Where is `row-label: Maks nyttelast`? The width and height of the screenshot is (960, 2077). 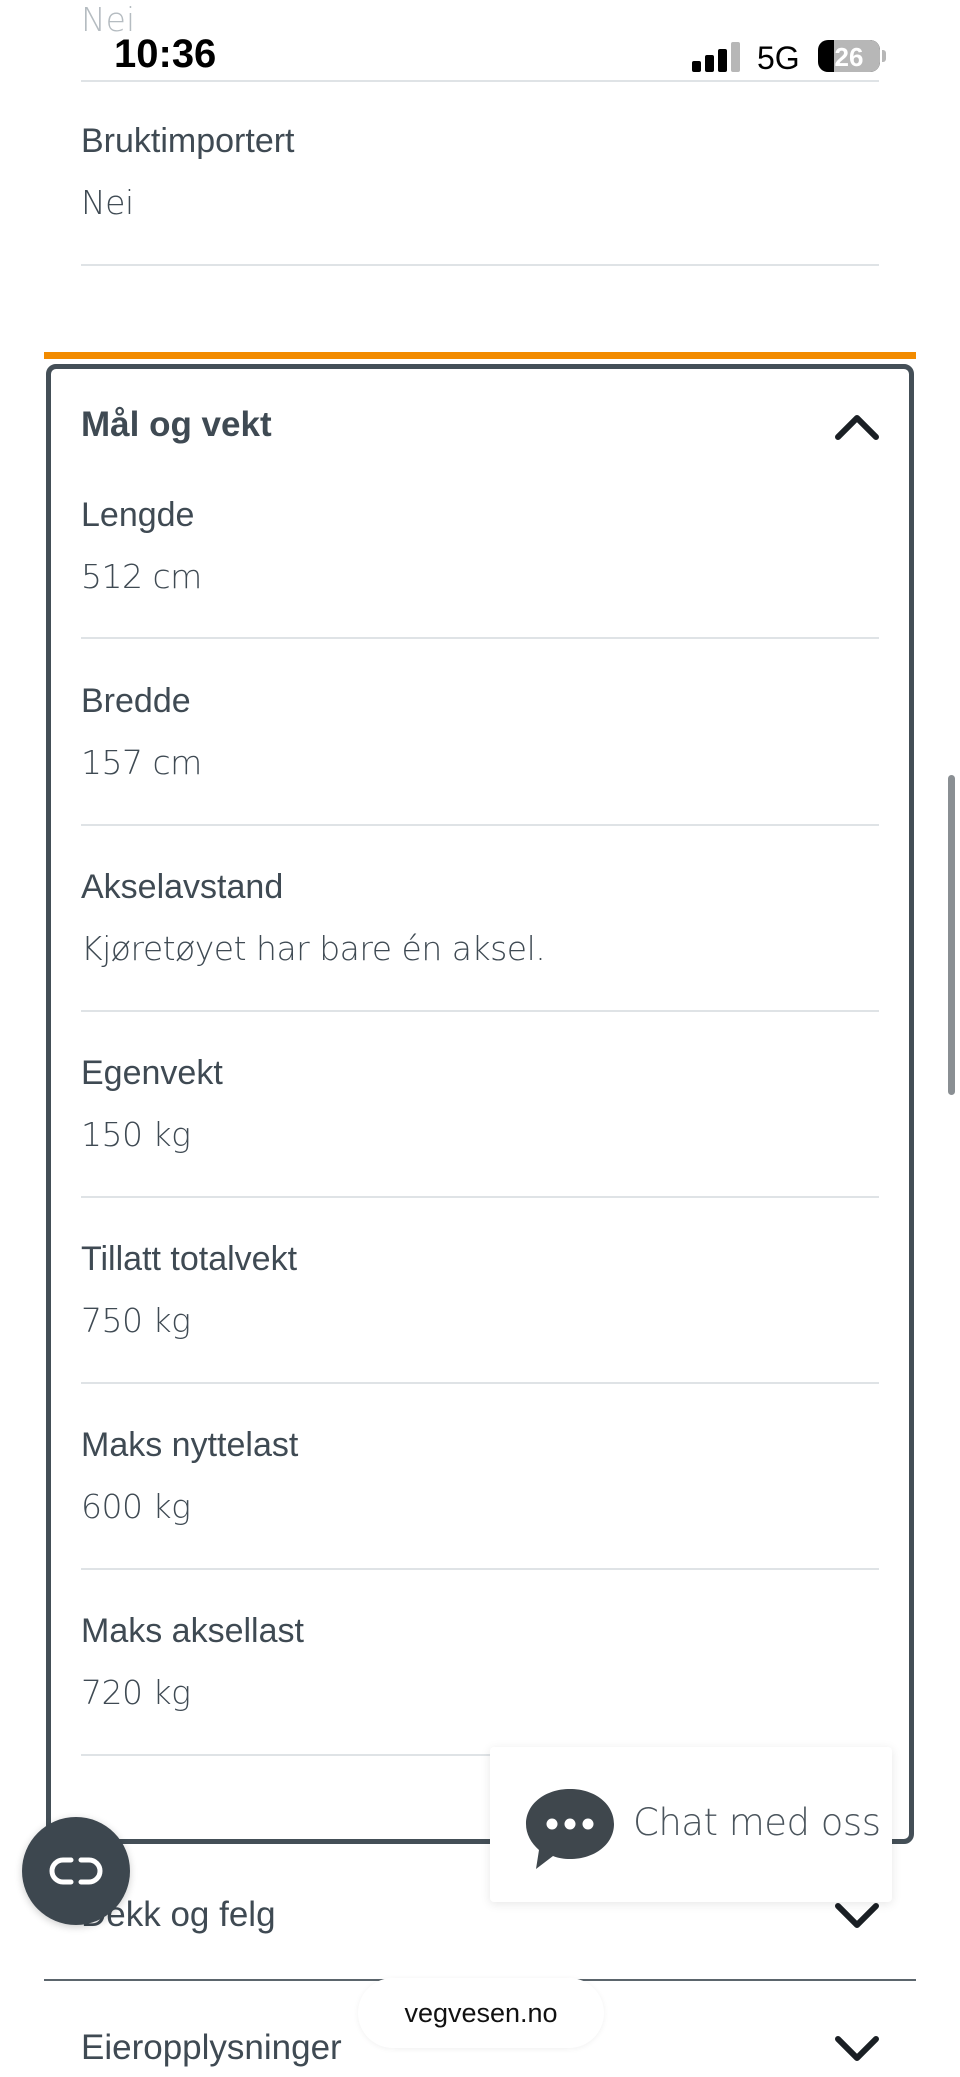
row-label: Maks nyttelast is located at coordinates (190, 1445).